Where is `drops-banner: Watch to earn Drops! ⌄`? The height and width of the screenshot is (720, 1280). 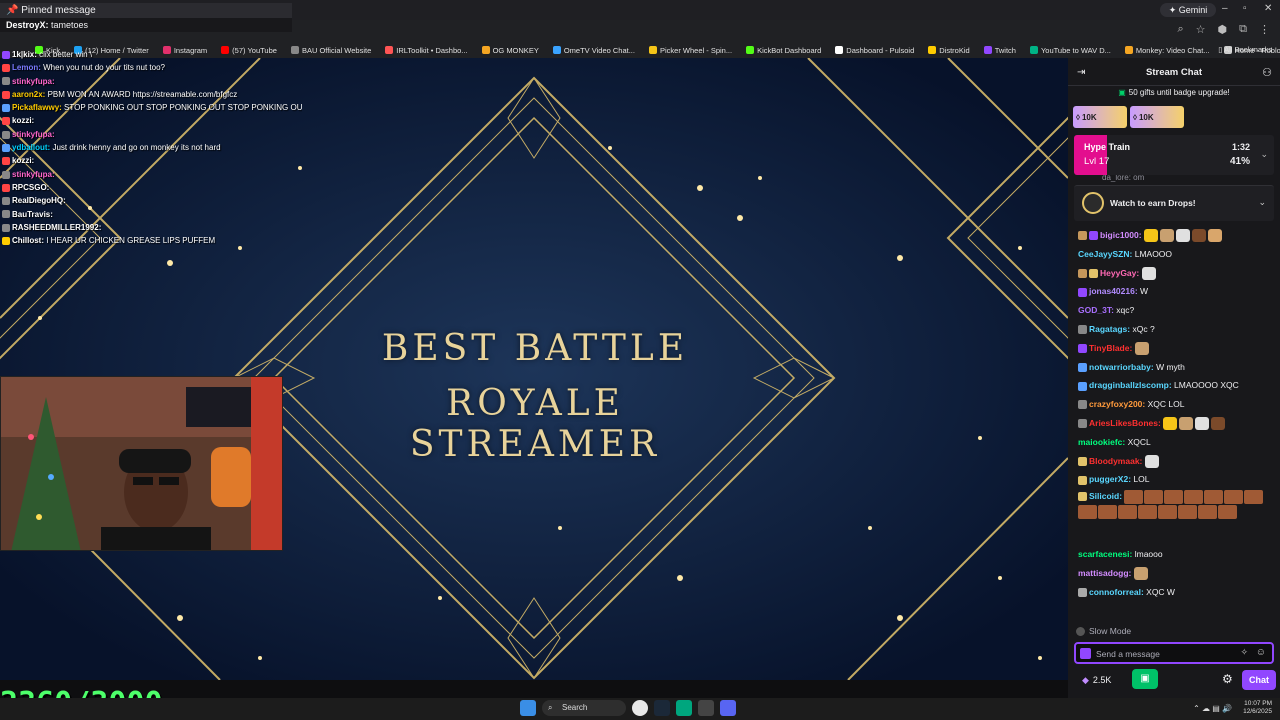
drops-banner: Watch to earn Drops! ⌄ is located at coordinates (1174, 203).